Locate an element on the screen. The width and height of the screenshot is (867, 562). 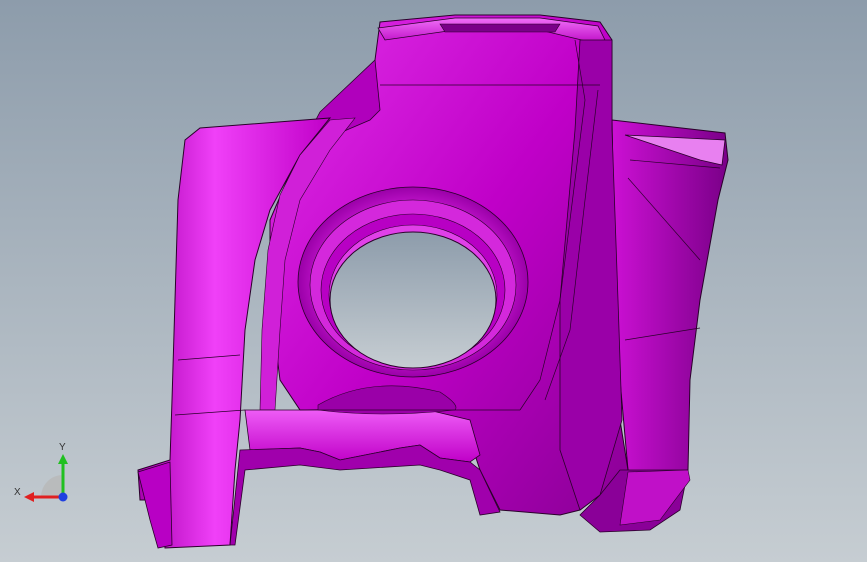
triad-y-label: Y is located at coordinates (62, 447).